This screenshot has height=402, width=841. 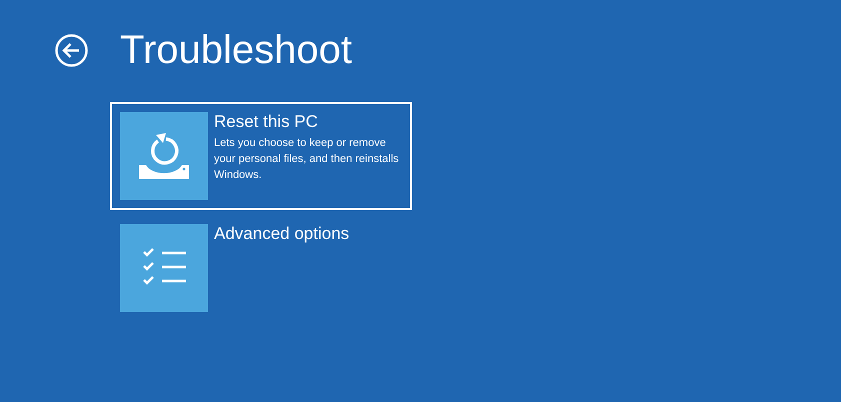 I want to click on option-title: Reset this PC, so click(x=266, y=122).